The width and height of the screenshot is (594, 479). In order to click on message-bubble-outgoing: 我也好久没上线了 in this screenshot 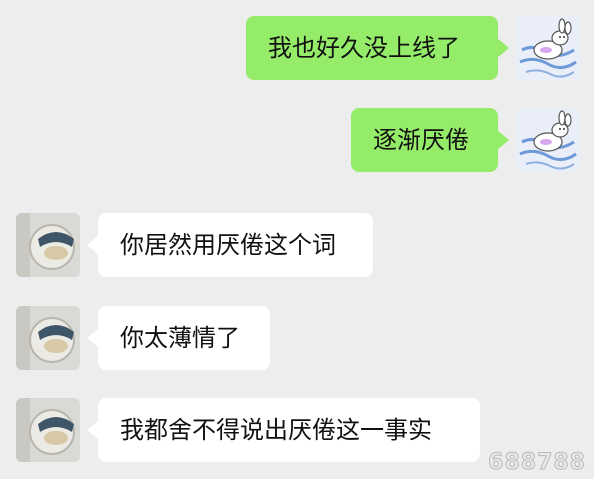, I will do `click(377, 48)`.